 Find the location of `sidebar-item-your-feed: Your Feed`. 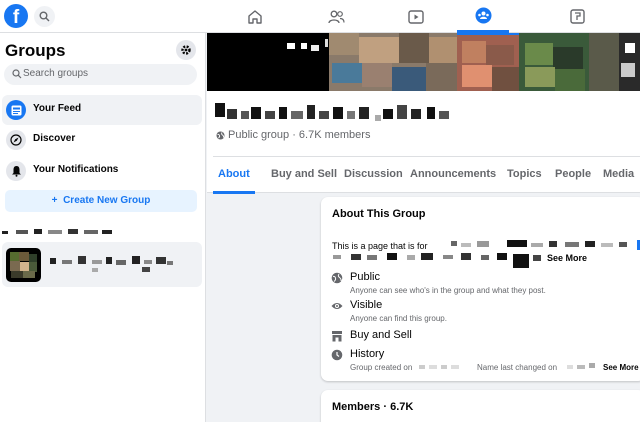

sidebar-item-your-feed: Your Feed is located at coordinates (102, 110).